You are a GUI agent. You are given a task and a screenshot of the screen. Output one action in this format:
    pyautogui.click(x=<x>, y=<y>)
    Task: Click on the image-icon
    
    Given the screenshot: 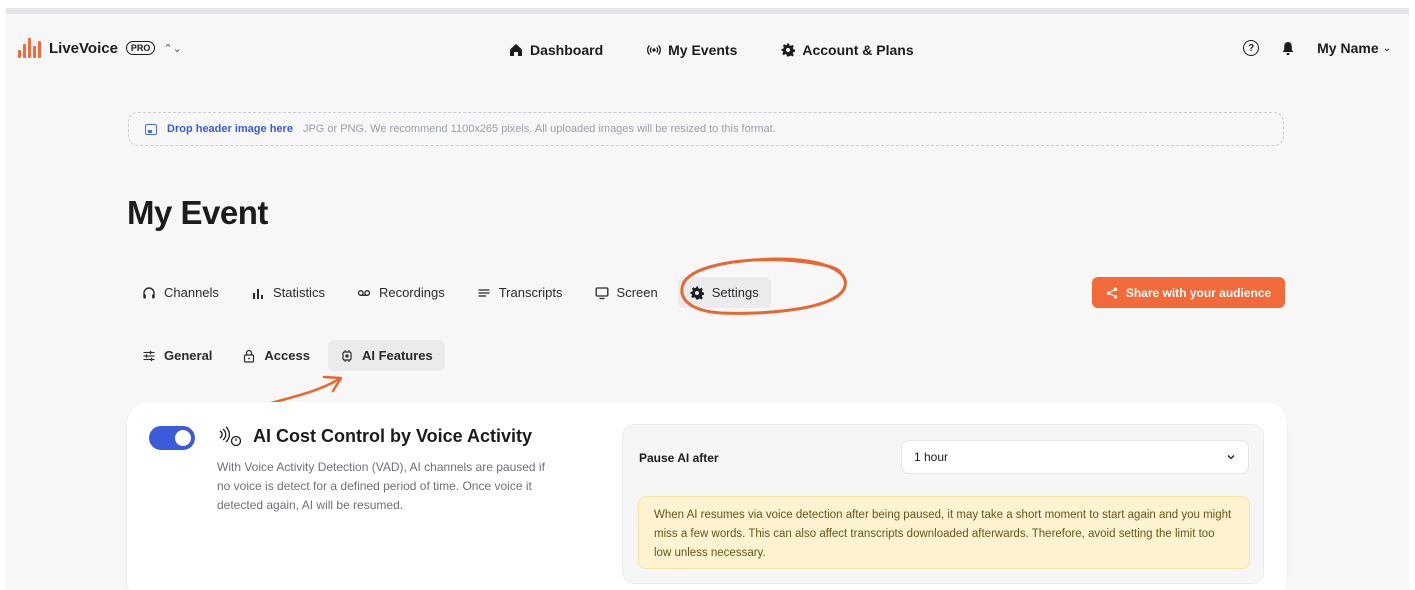 What is the action you would take?
    pyautogui.click(x=151, y=129)
    